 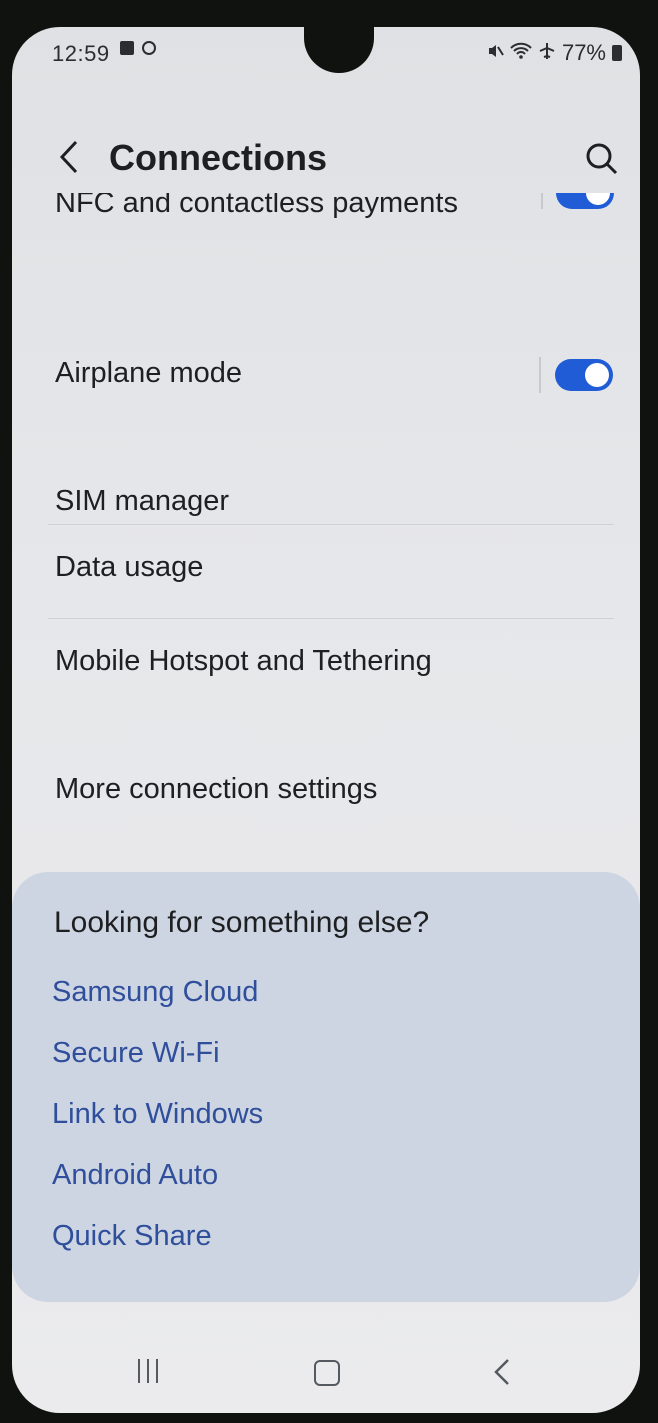 I want to click on hotspot-row: Mobile Hotspot and Tethering, so click(x=326, y=674).